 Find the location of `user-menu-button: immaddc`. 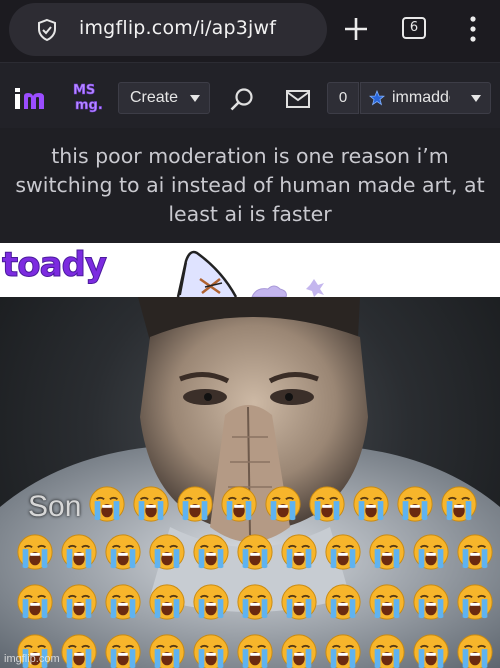

user-menu-button: immaddc is located at coordinates (425, 98).